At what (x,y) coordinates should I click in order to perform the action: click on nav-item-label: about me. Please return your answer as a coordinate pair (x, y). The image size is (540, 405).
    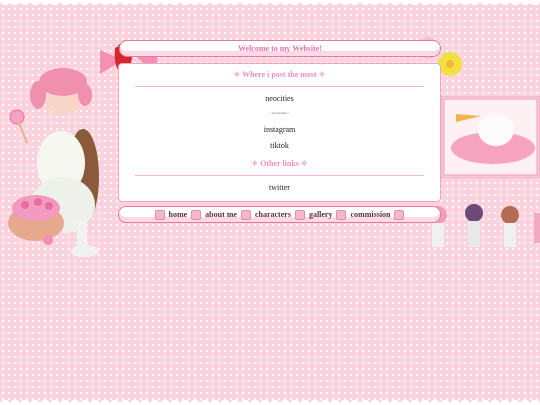
    Looking at the image, I should click on (221, 214).